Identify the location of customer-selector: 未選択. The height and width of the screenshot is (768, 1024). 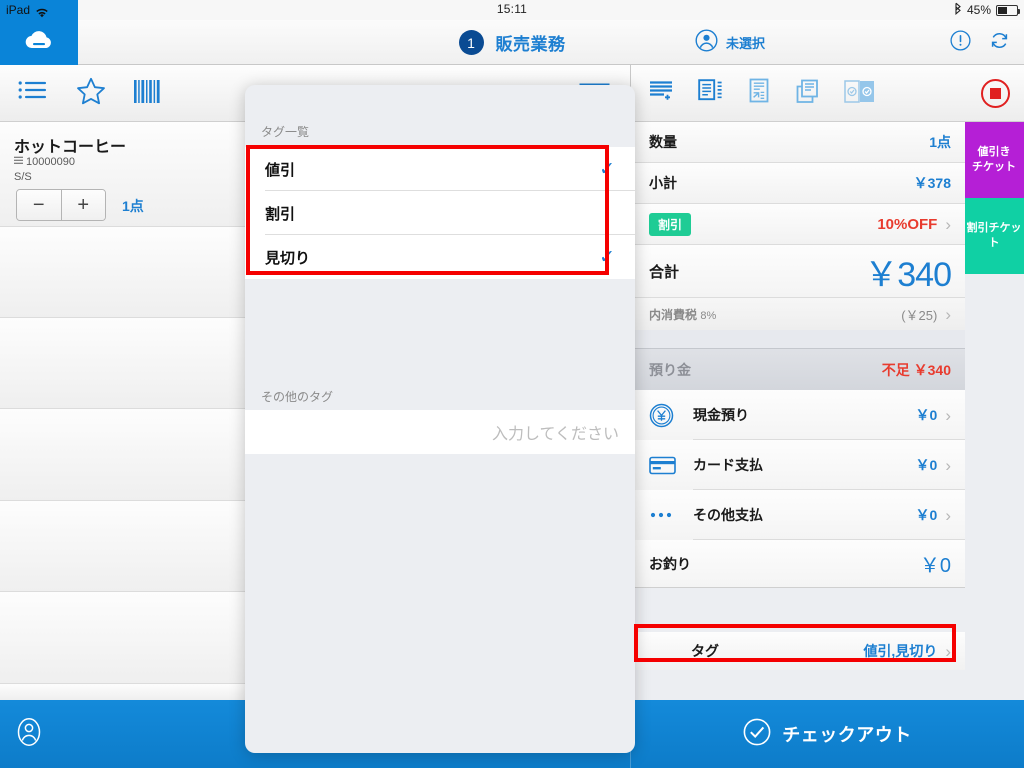
(730, 42).